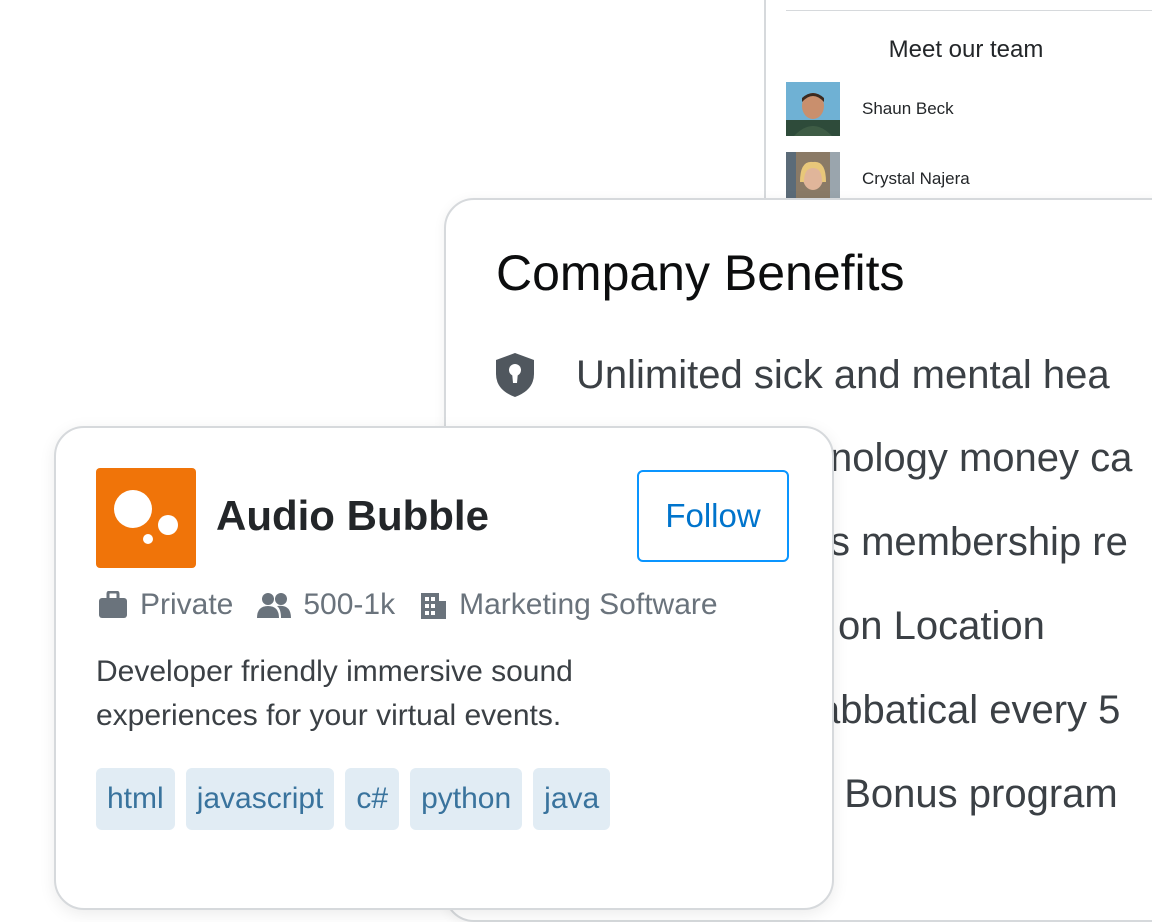 This screenshot has height=922, width=1152. I want to click on meta-type: Private, so click(165, 605).